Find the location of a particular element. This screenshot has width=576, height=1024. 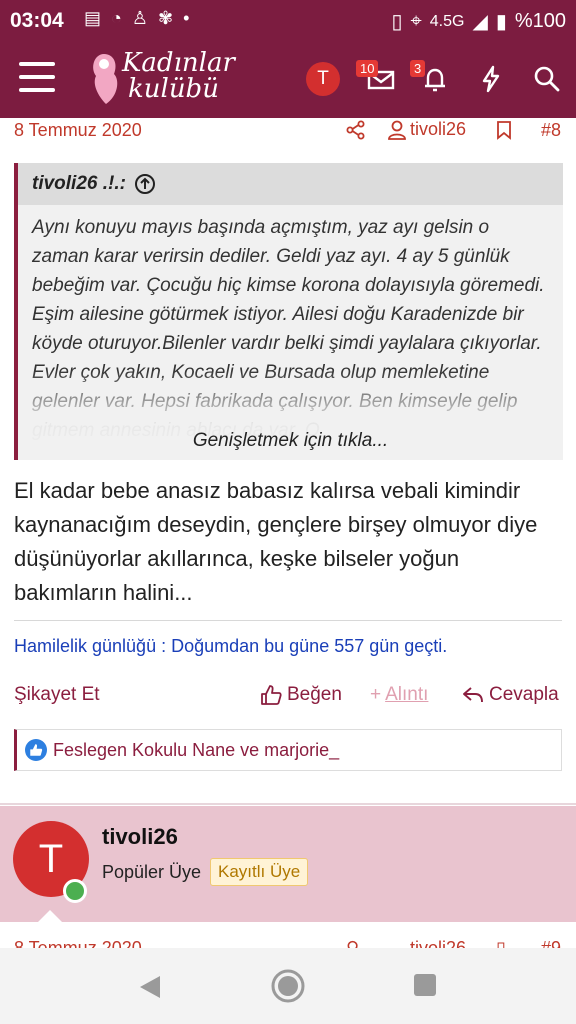

signal-icon: ◢ is located at coordinates (480, 22).